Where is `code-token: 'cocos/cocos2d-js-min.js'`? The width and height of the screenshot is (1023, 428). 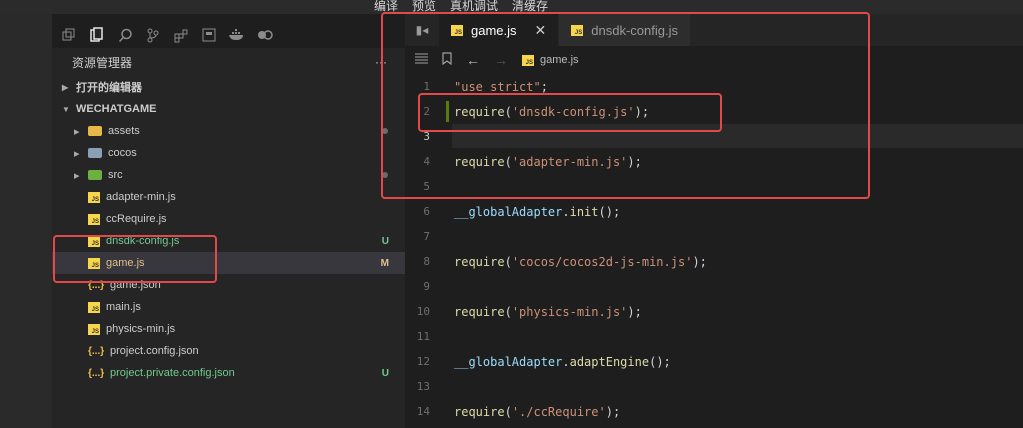
code-token: 'cocos/cocos2d-js-min.js' is located at coordinates (602, 261).